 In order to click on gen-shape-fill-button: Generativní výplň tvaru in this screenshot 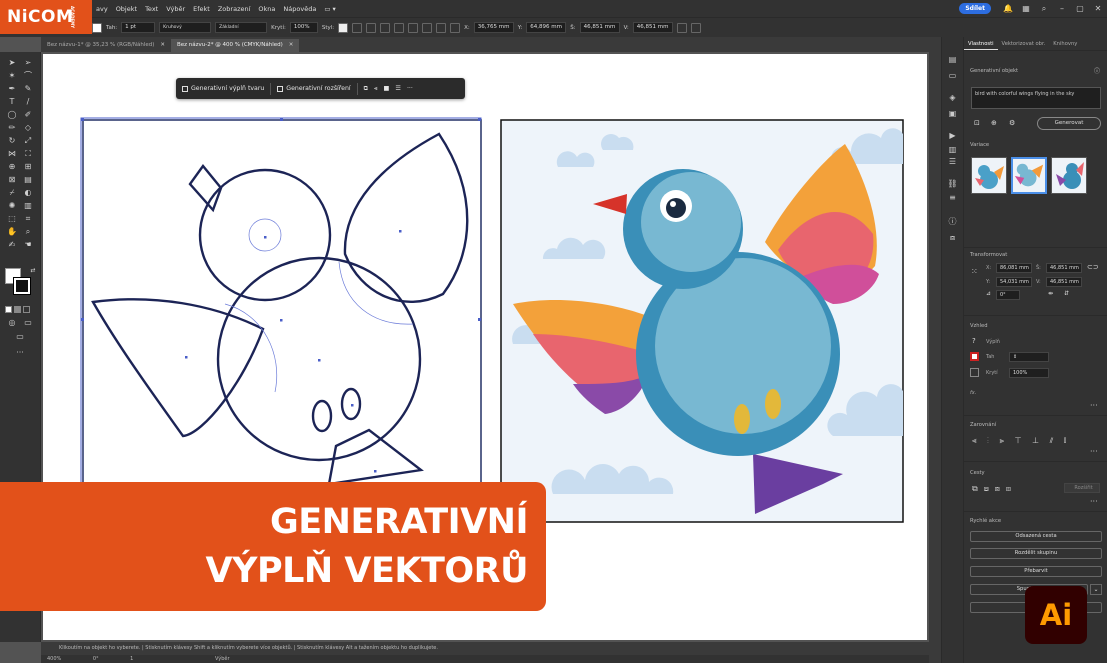, I will do `click(223, 88)`.